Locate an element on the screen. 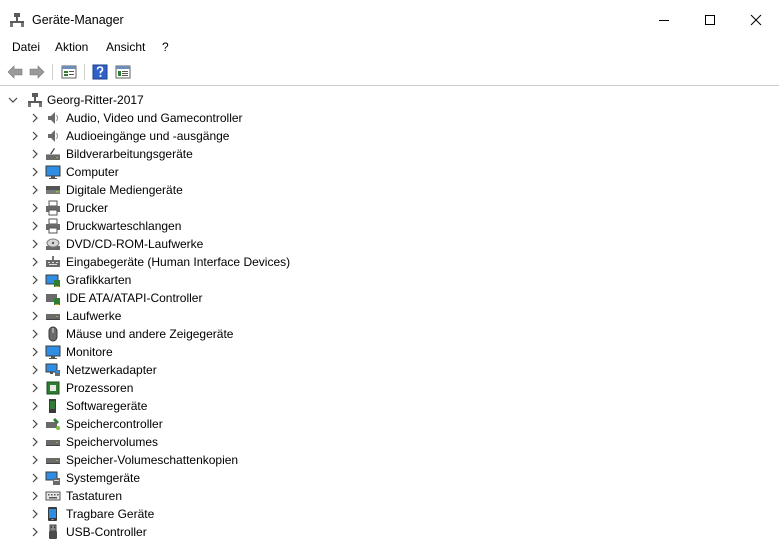 Image resolution: width=779 pixels, height=546 pixels. minimize-icon is located at coordinates (664, 20).